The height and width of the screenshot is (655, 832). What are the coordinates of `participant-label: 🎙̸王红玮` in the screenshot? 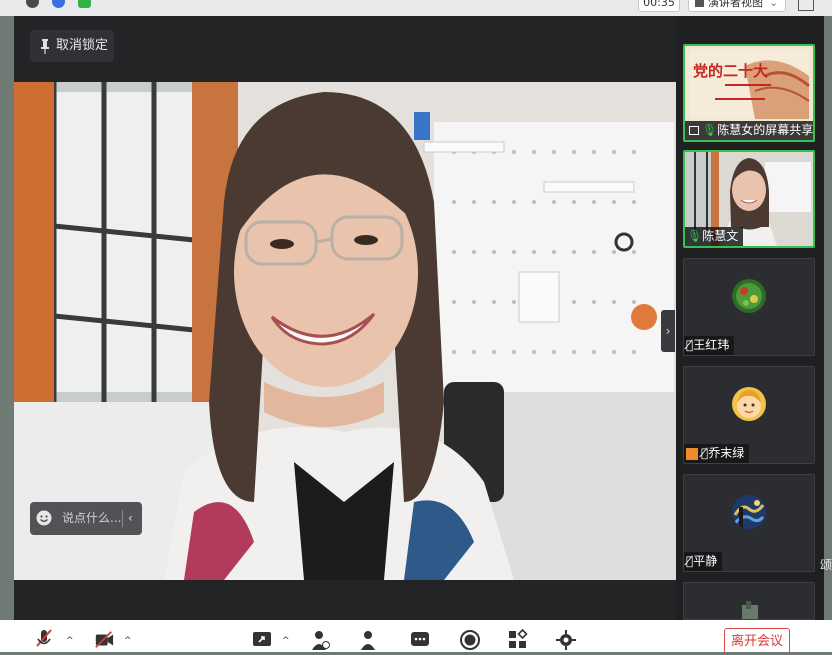 It's located at (709, 345).